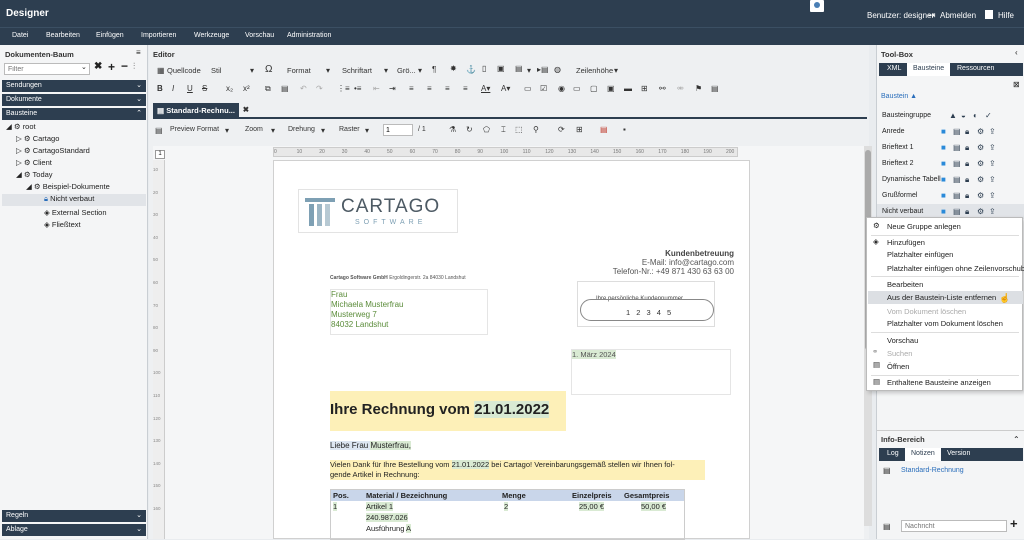 This screenshot has width=1024, height=540. Describe the element at coordinates (899, 96) in the screenshot. I see `column-header: Baustein ▲` at that location.